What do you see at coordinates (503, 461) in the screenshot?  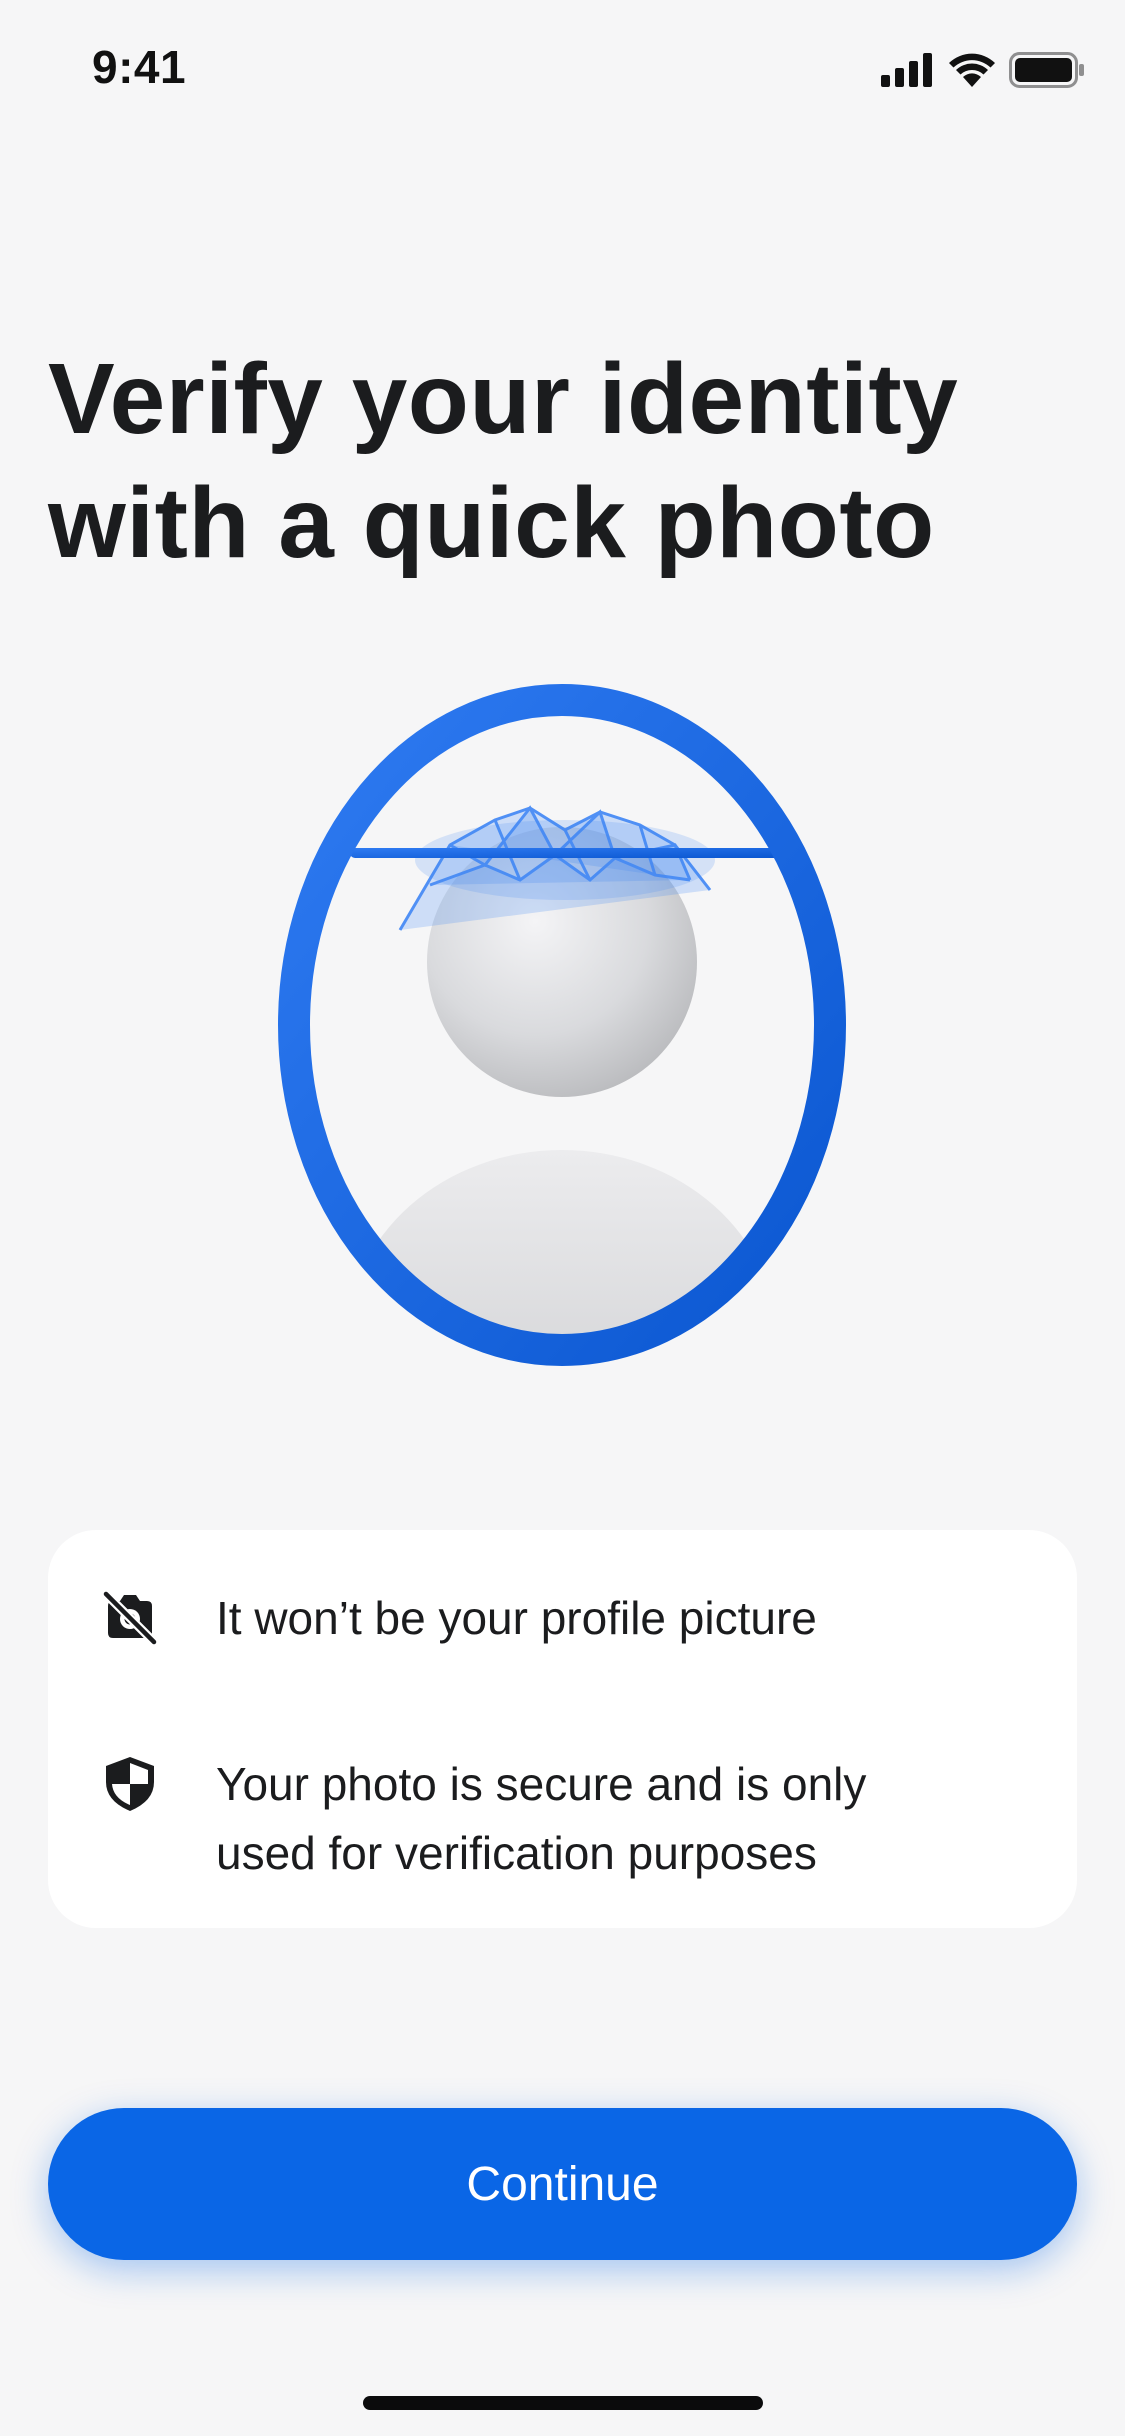 I see `page-title: Verify your identity with a quick photo` at bounding box center [503, 461].